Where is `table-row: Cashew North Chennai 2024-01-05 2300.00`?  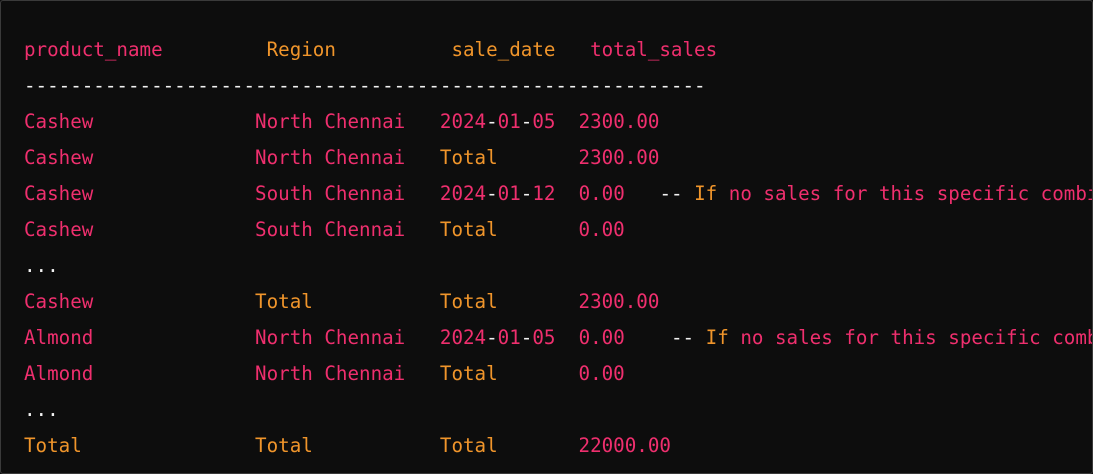
table-row: Cashew North Chennai 2024-01-05 2300.00 is located at coordinates (558, 122).